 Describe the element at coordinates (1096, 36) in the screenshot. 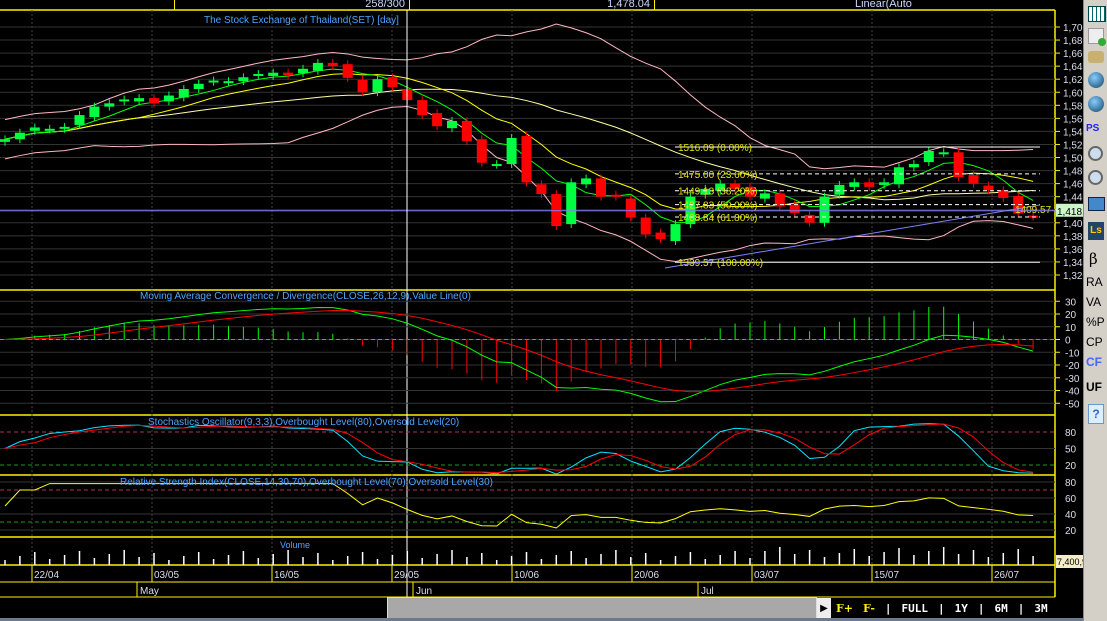

I see `add-chart-icon` at that location.